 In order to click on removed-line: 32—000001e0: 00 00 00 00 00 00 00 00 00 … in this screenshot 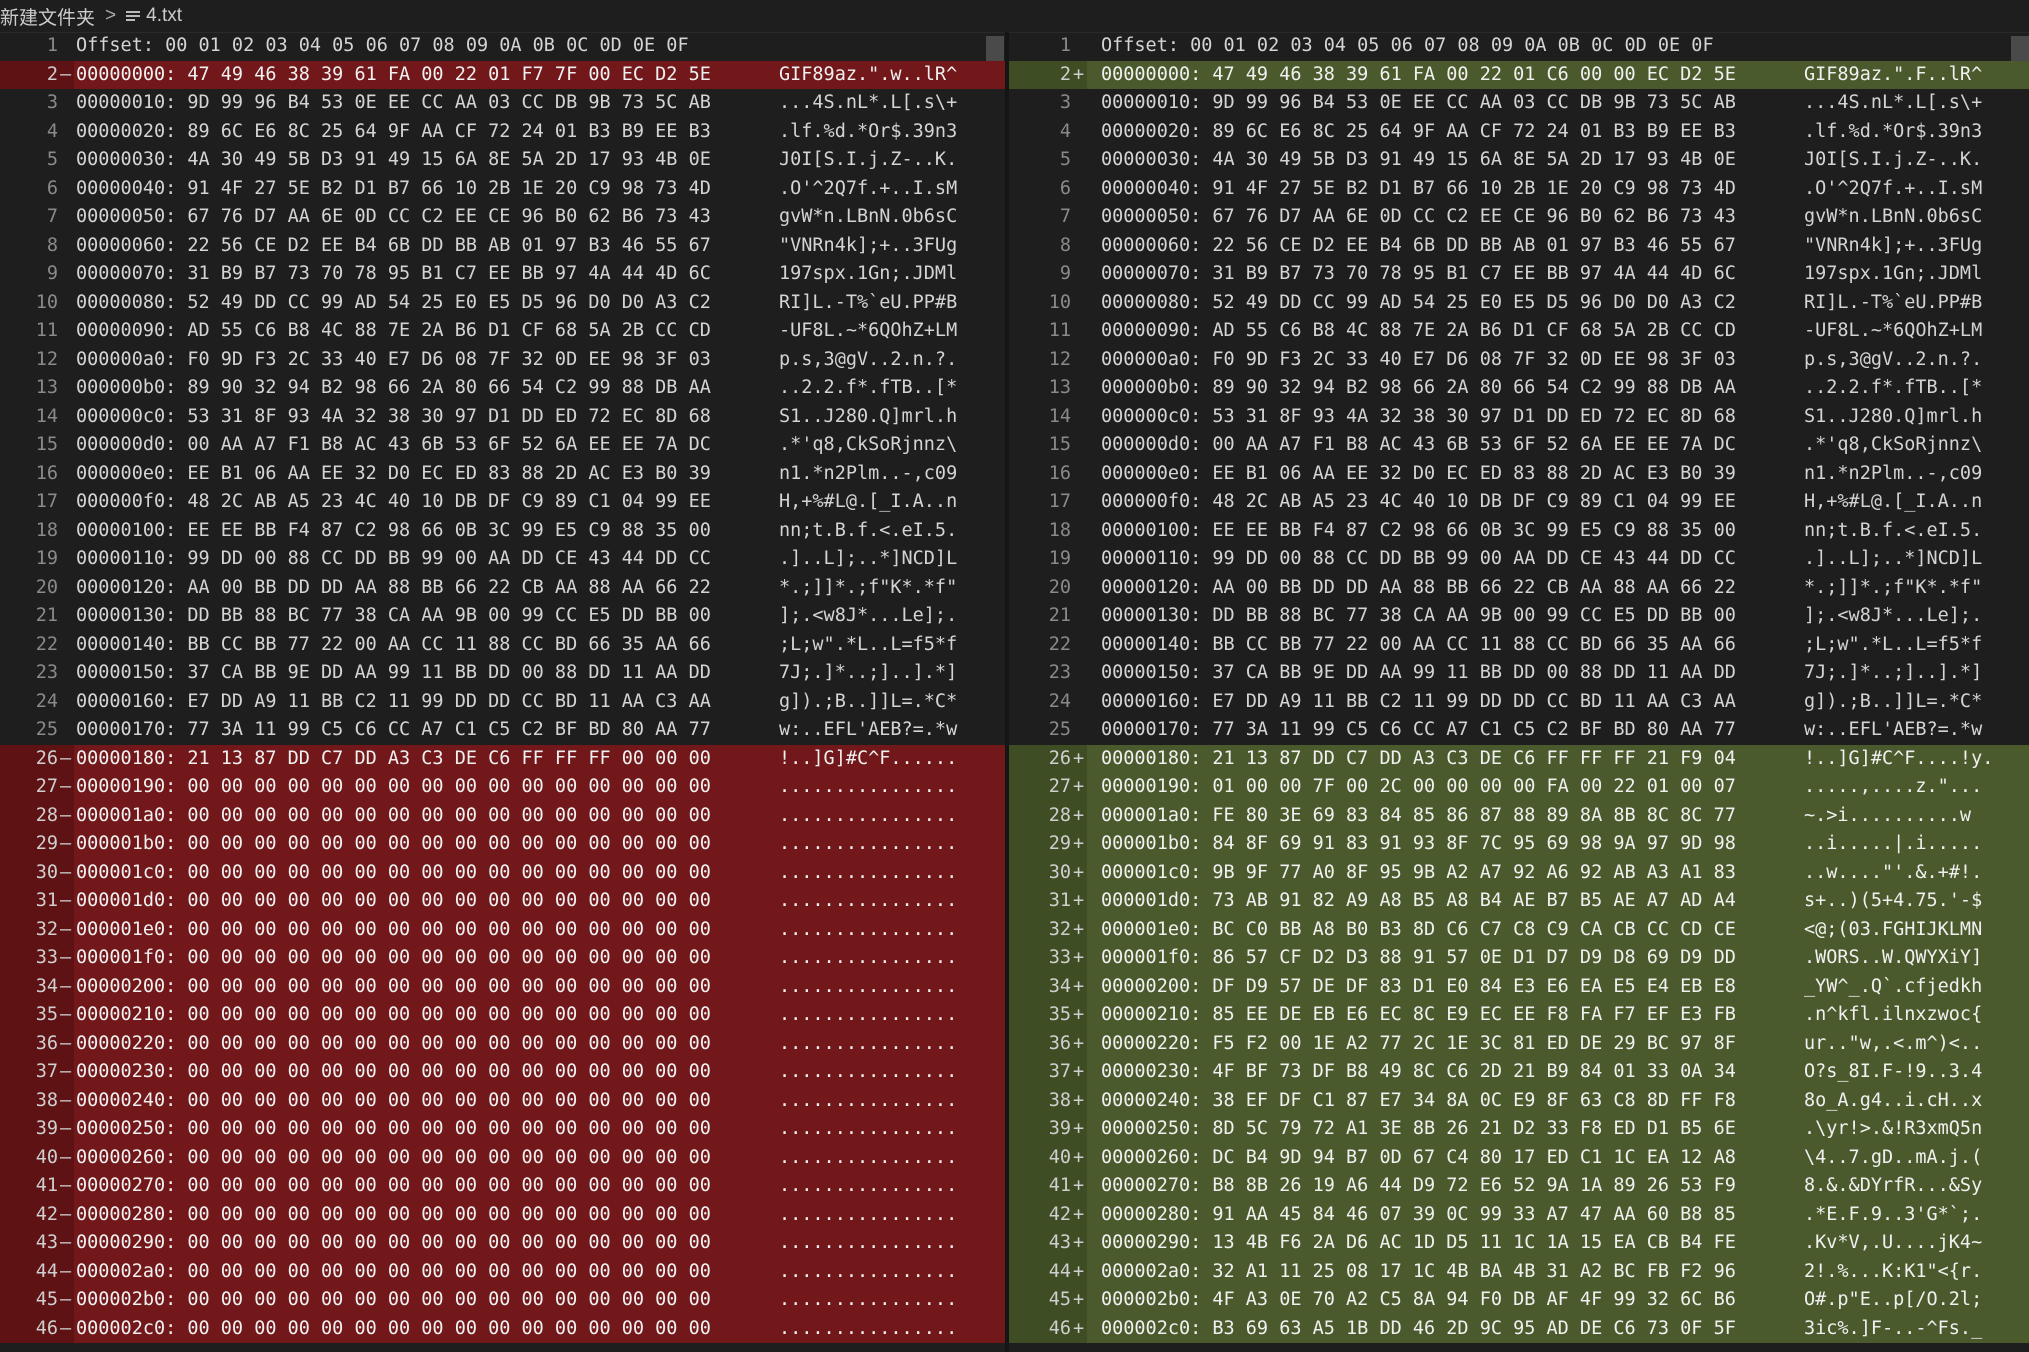, I will do `click(502, 929)`.